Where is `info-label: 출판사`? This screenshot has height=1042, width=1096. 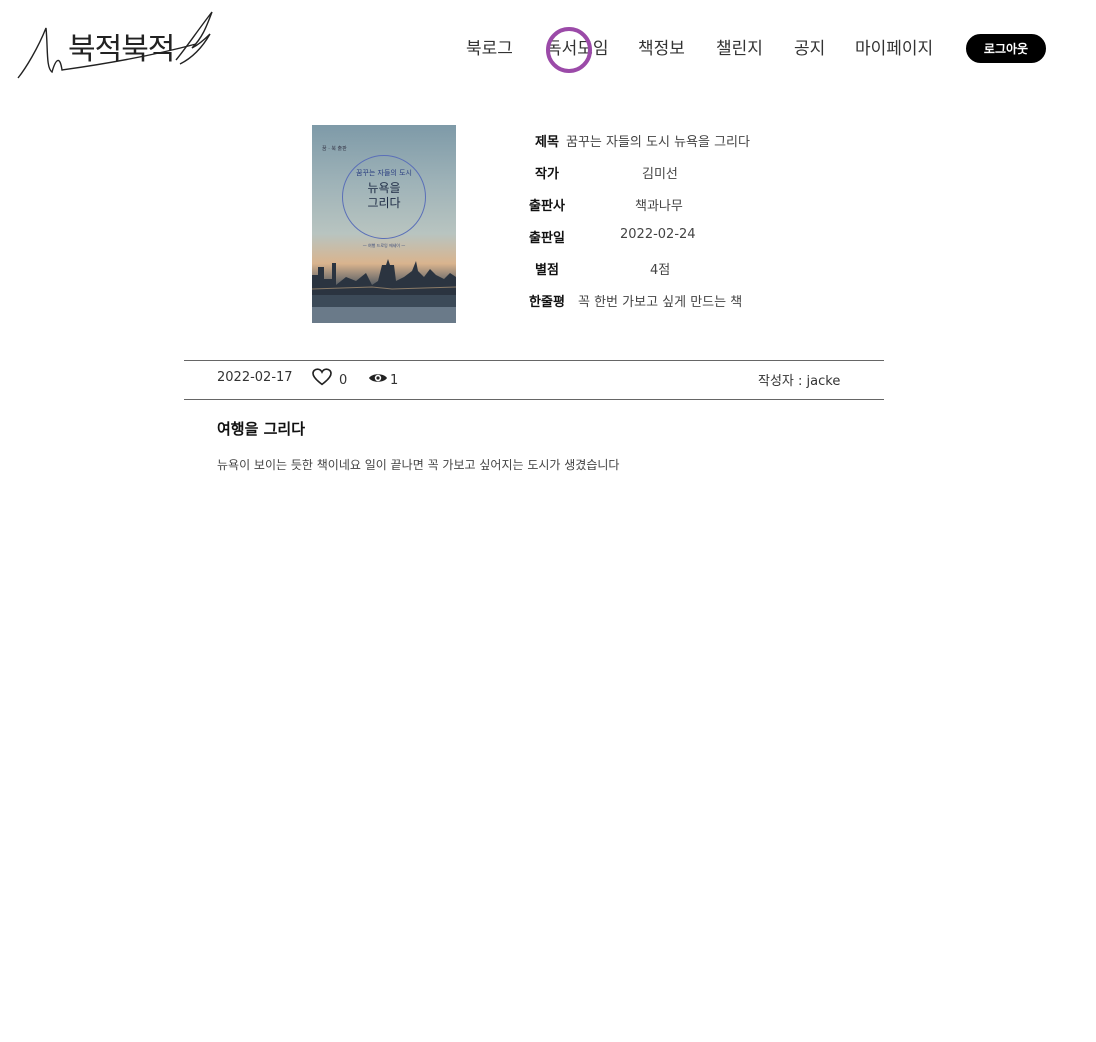 info-label: 출판사 is located at coordinates (547, 206).